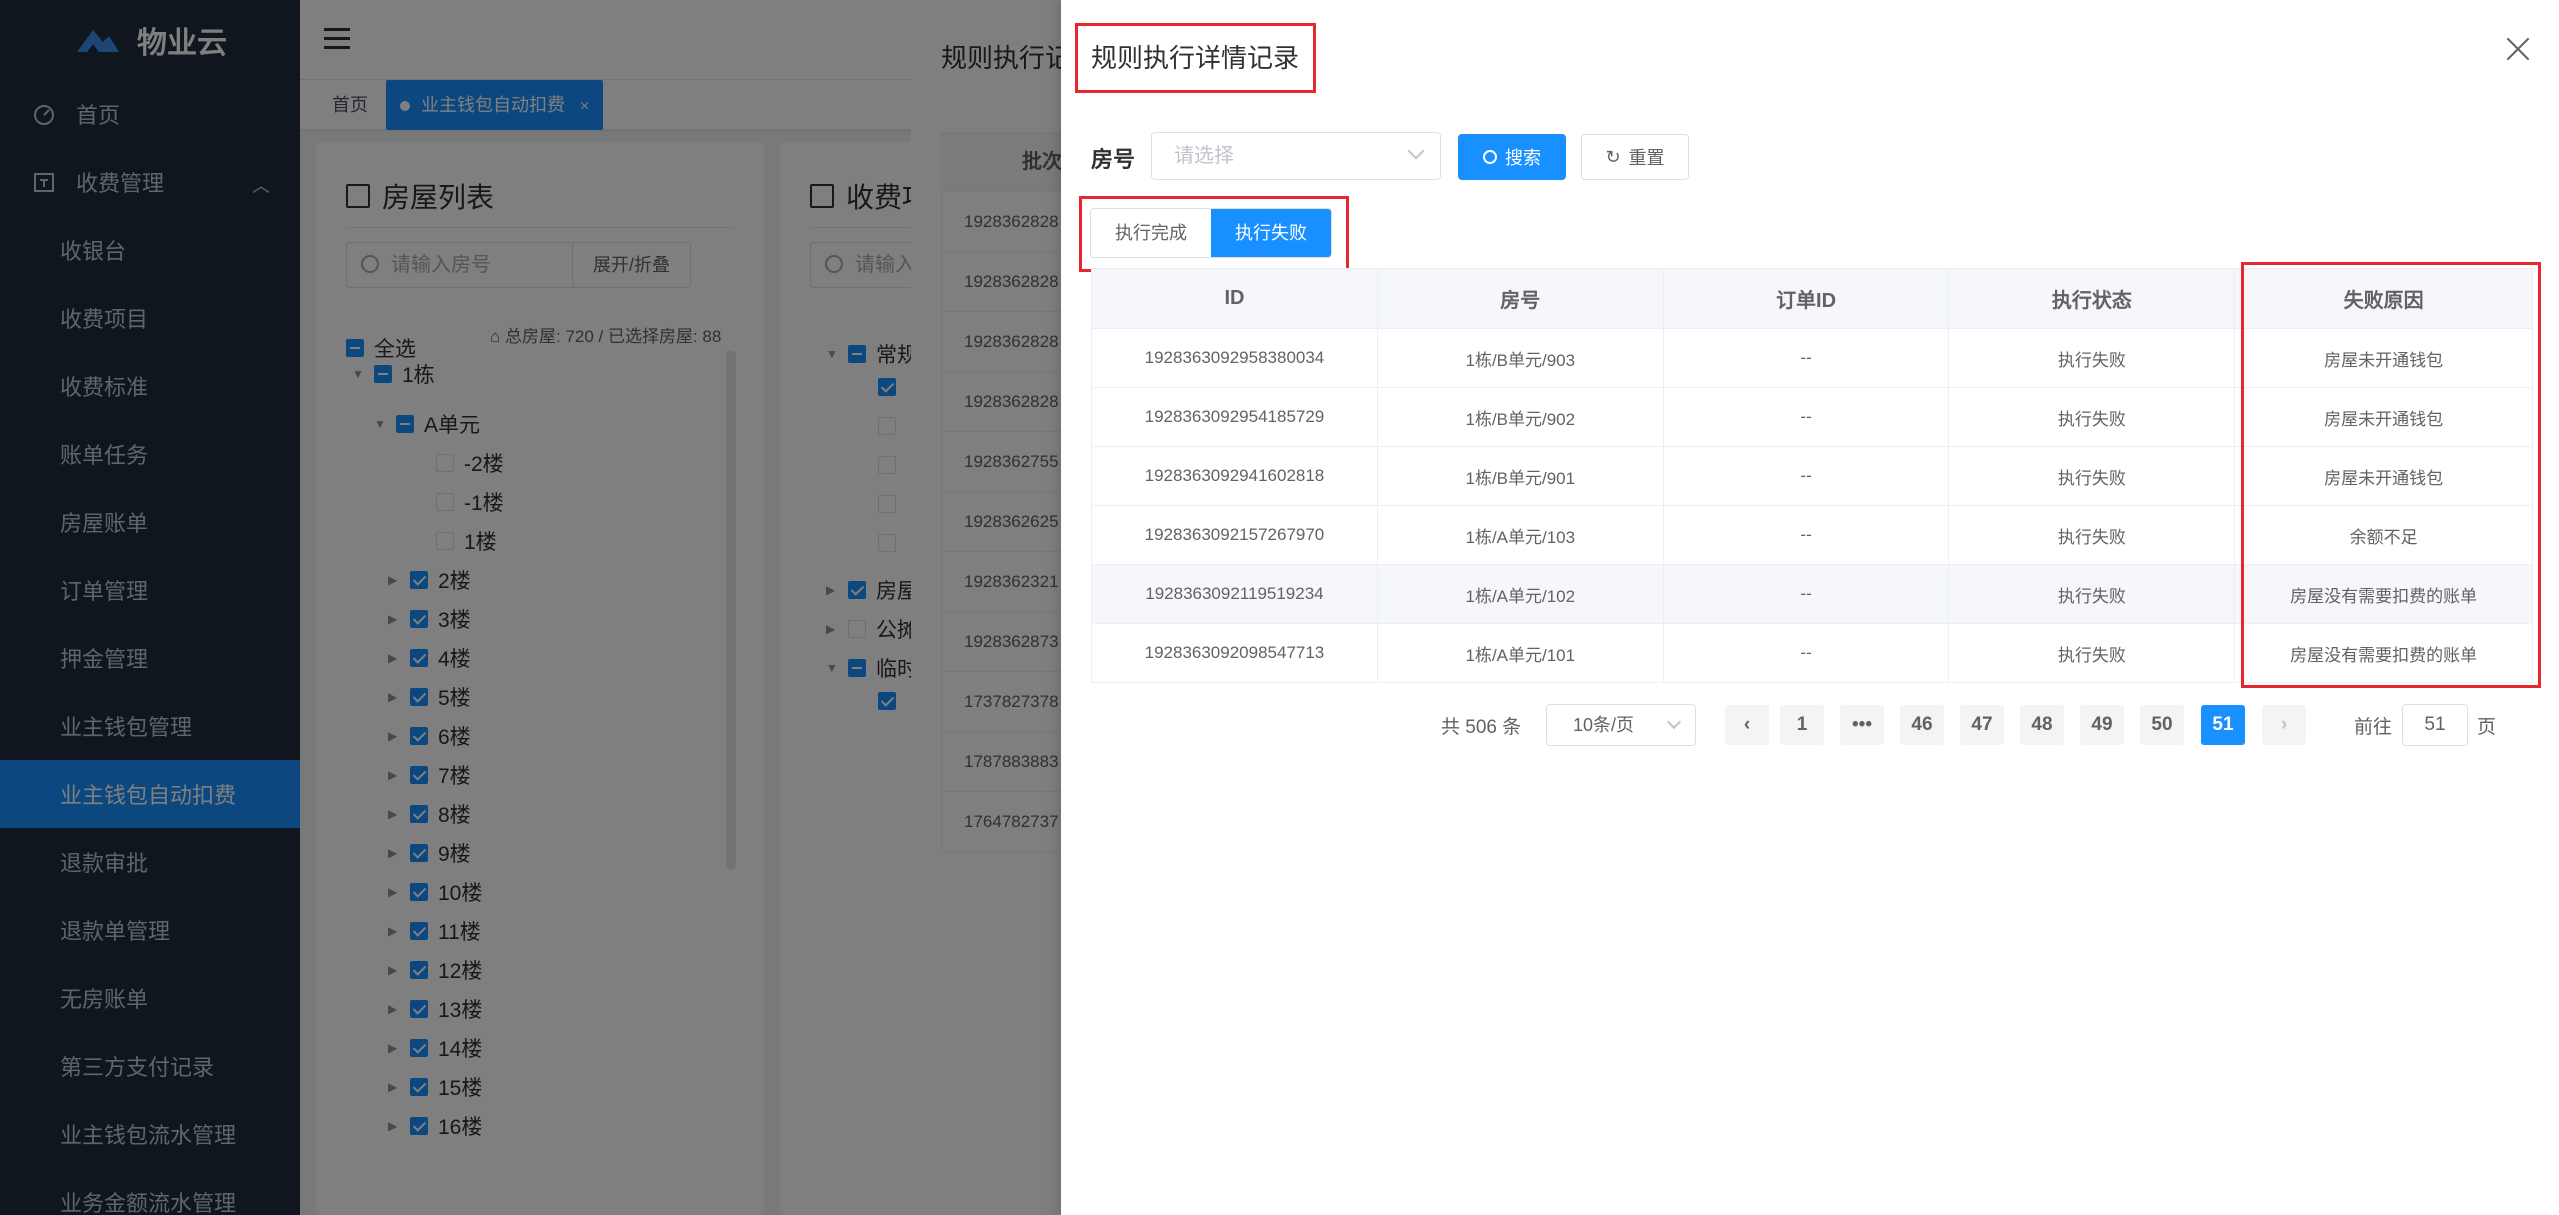 Image resolution: width=2559 pixels, height=1215 pixels. I want to click on table-cell: 1栋/B单元/903, so click(1520, 358).